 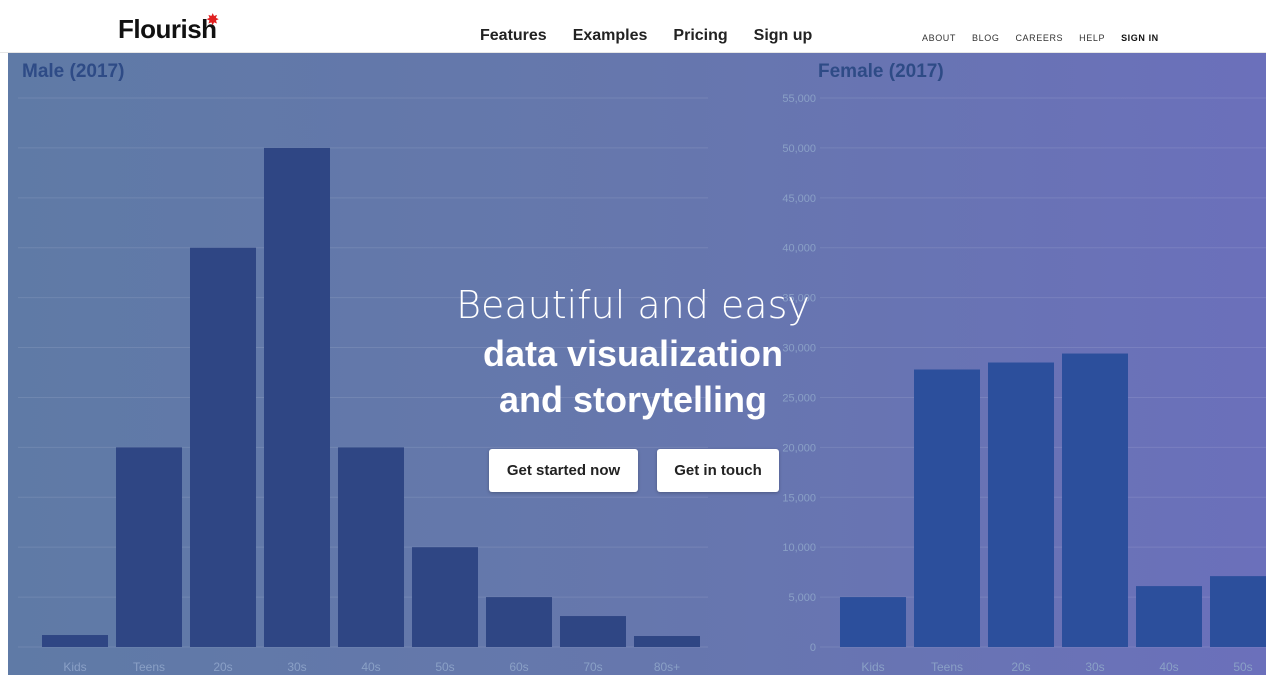 What do you see at coordinates (445, 597) in the screenshot?
I see `male-bar-50s` at bounding box center [445, 597].